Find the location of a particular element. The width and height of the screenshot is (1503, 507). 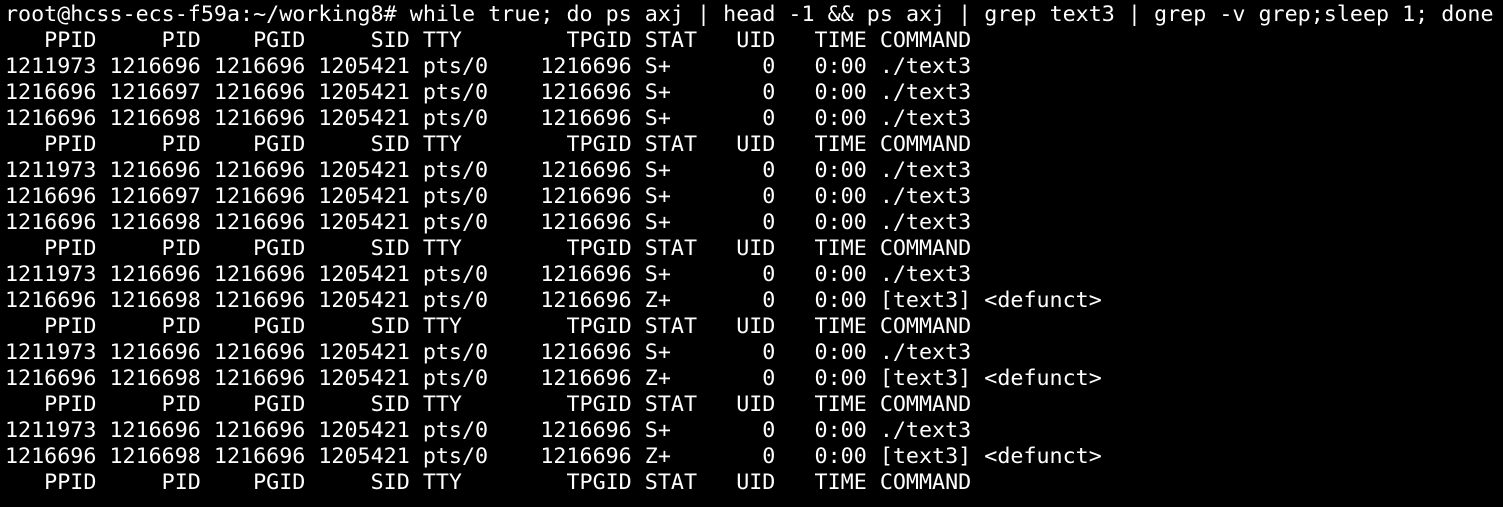

shell-prompt: root@hcss-ecs-f59a:~/working8# is located at coordinates (201, 14).